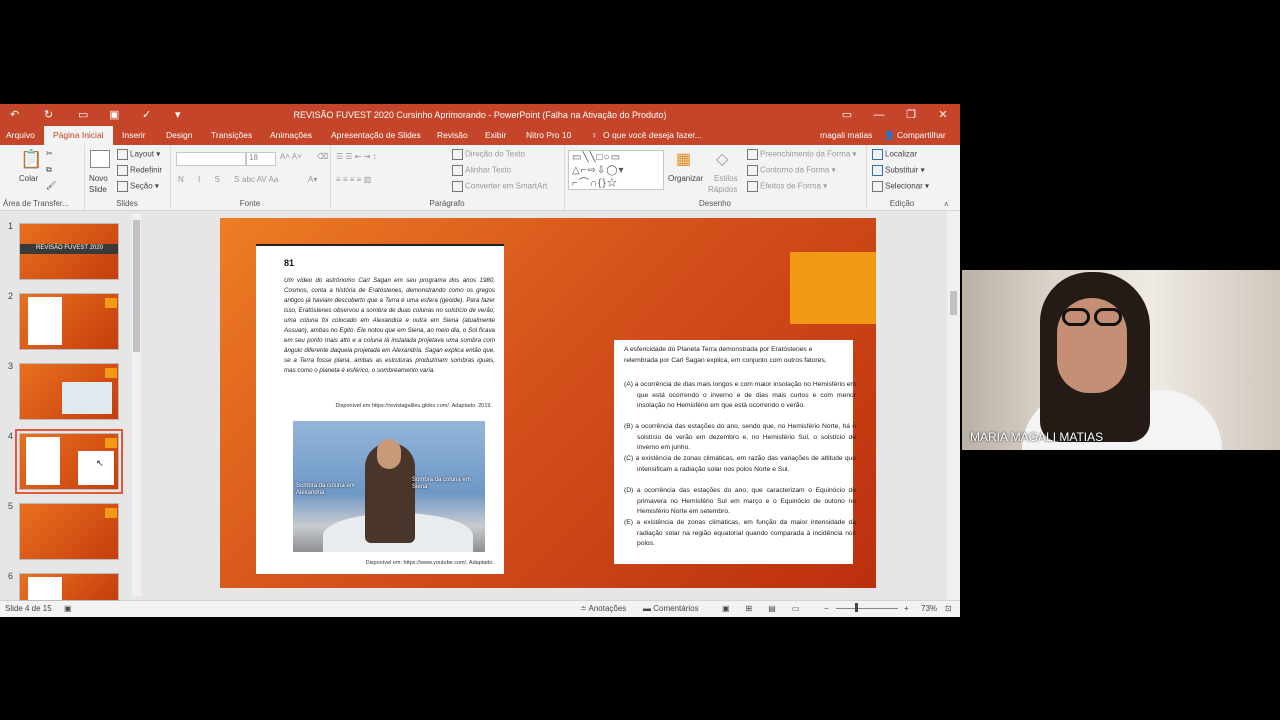 The height and width of the screenshot is (720, 1280). What do you see at coordinates (953, 303) in the screenshot?
I see `canvas-scrollbar-thumb` at bounding box center [953, 303].